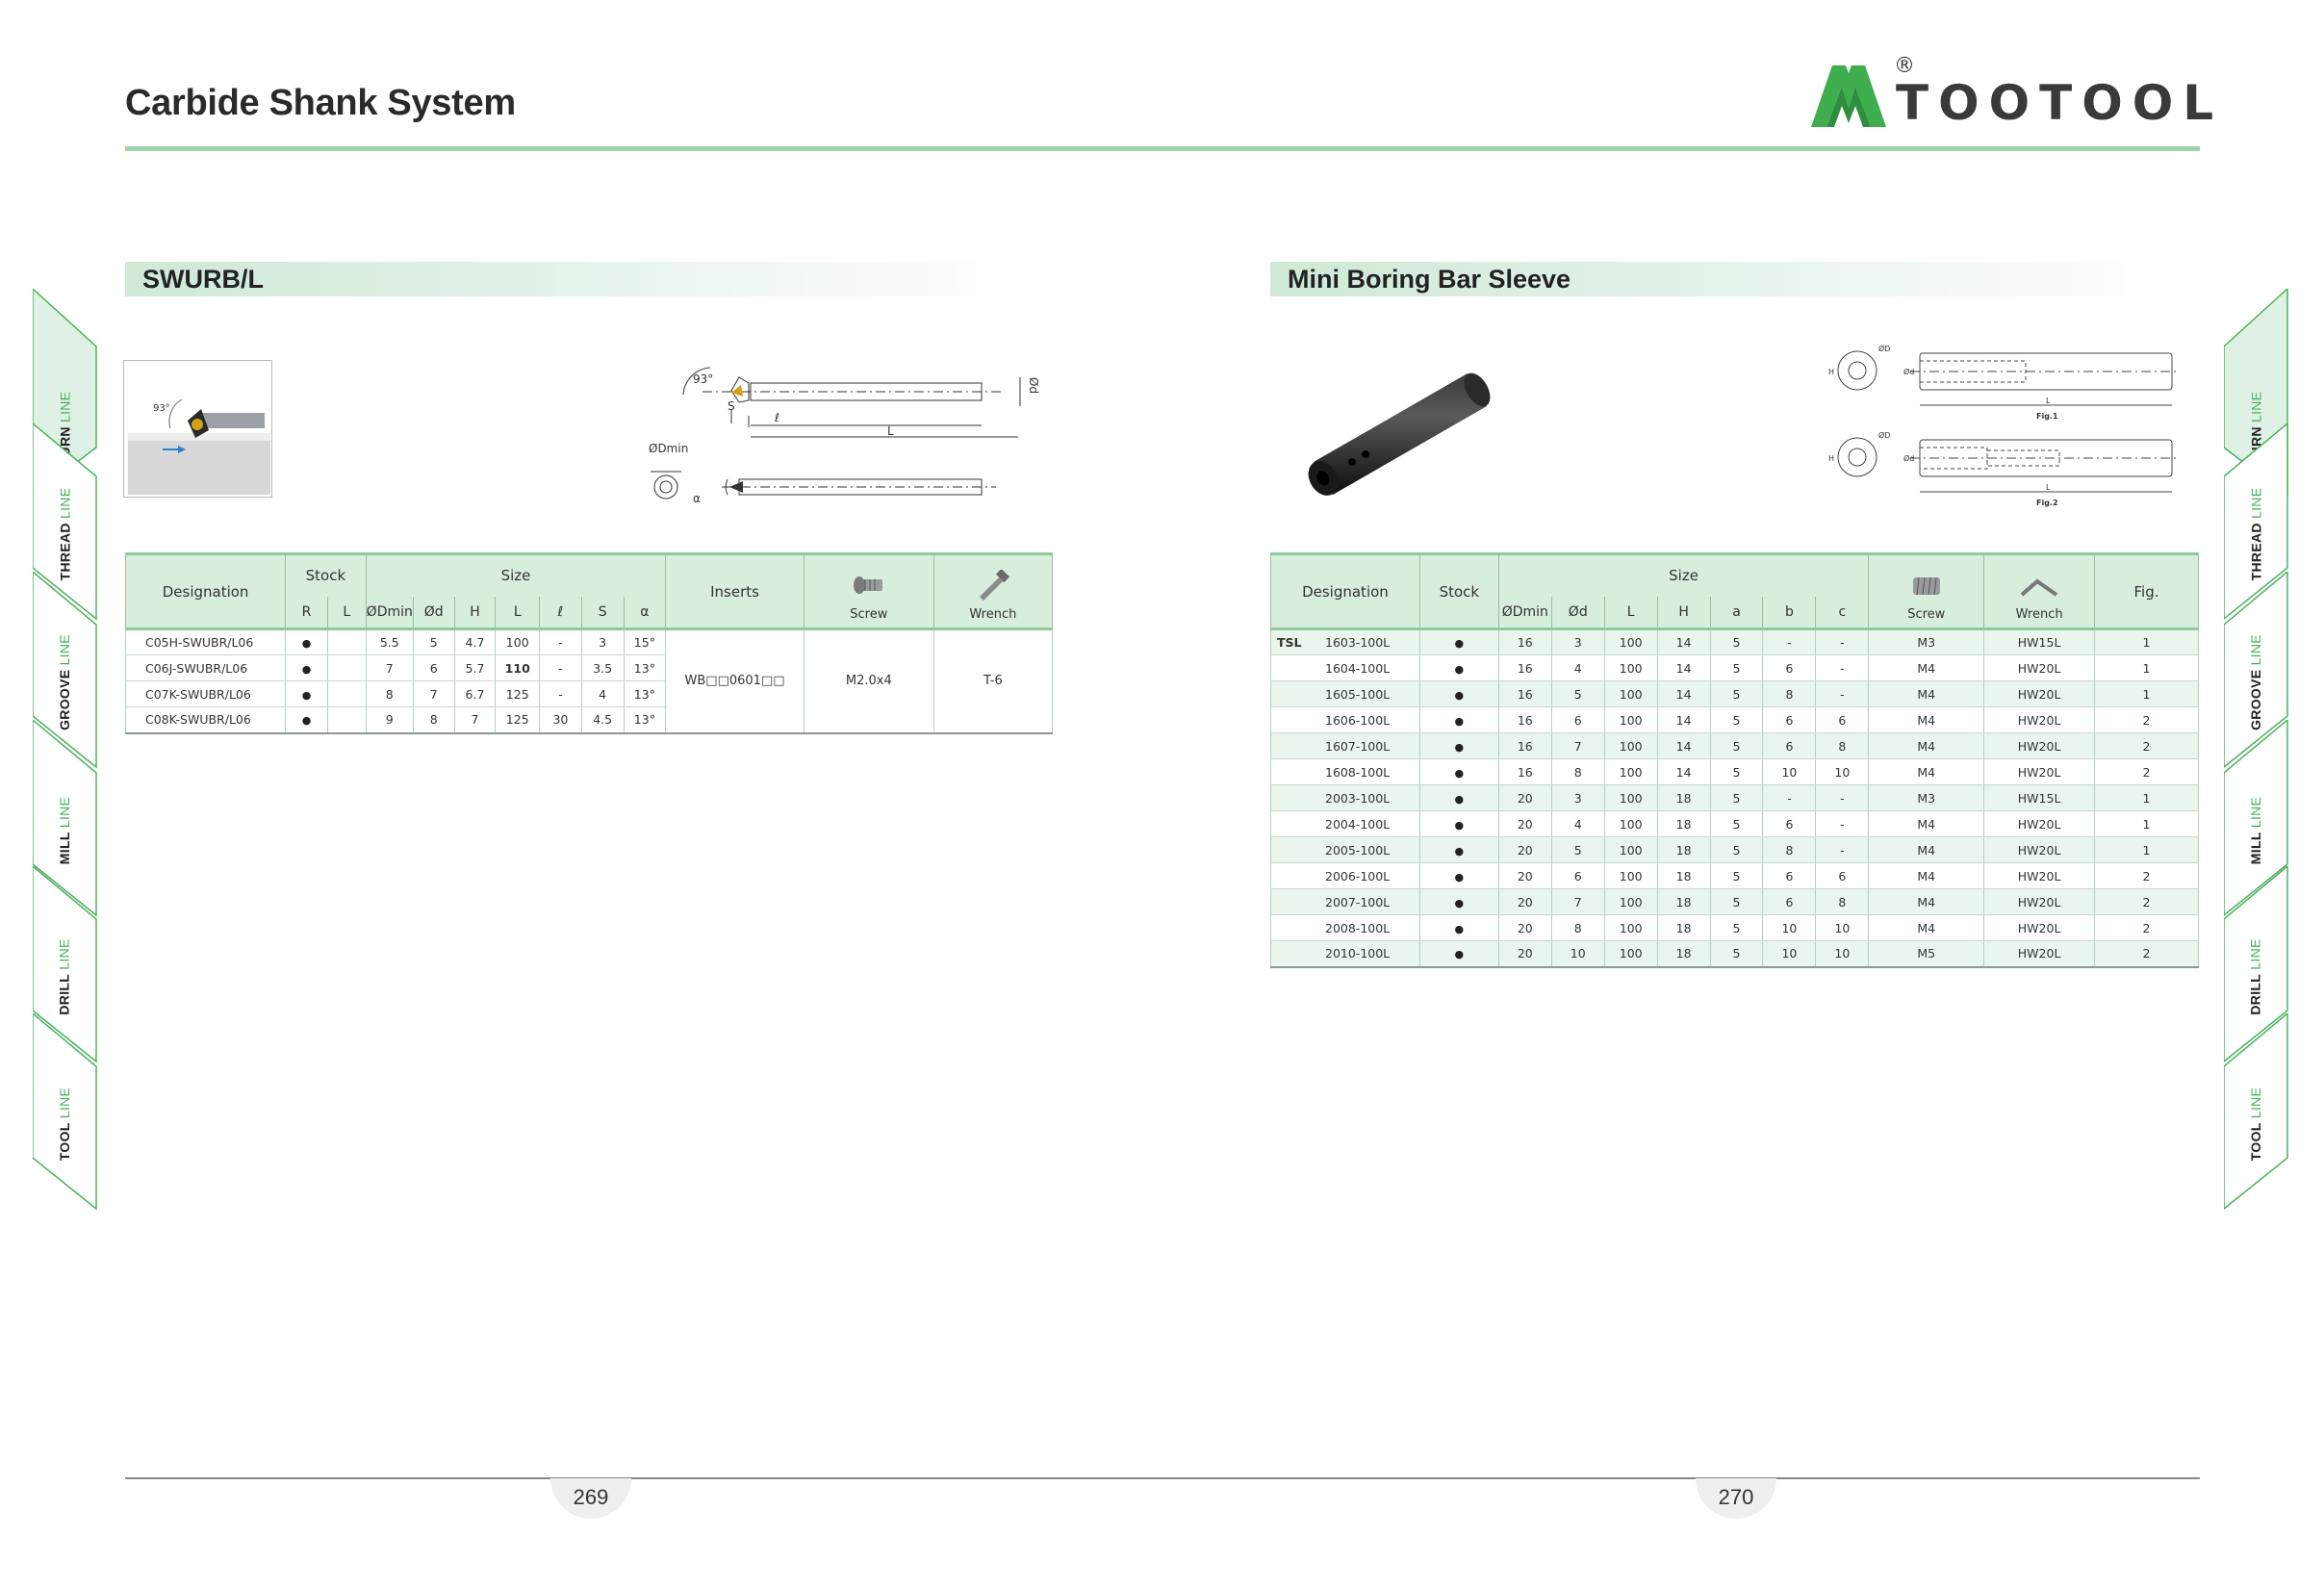 The width and height of the screenshot is (2324, 1588). Describe the element at coordinates (1926, 586) in the screenshot. I see `set-screw-icon` at that location.